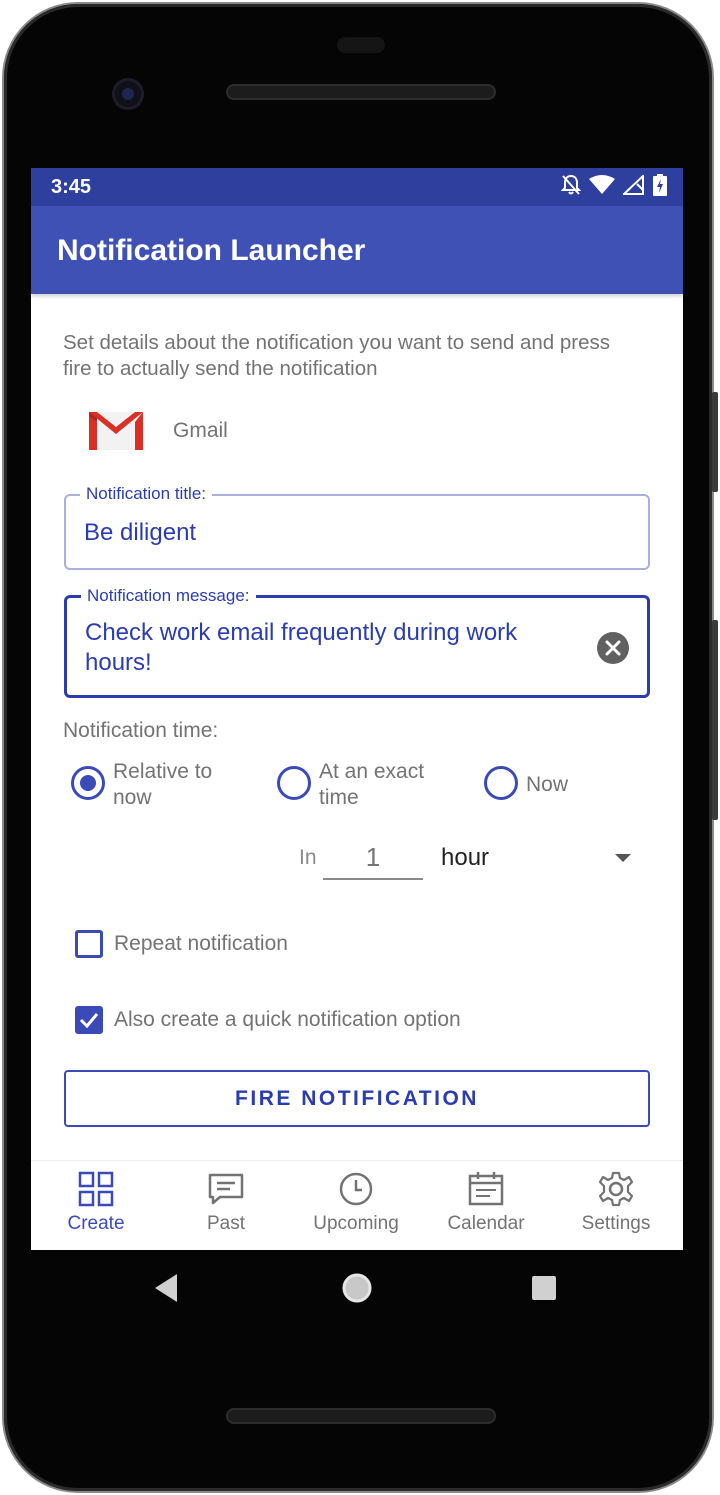 This screenshot has height=1495, width=720. Describe the element at coordinates (357, 187) in the screenshot. I see `status-bar: 3:45` at that location.